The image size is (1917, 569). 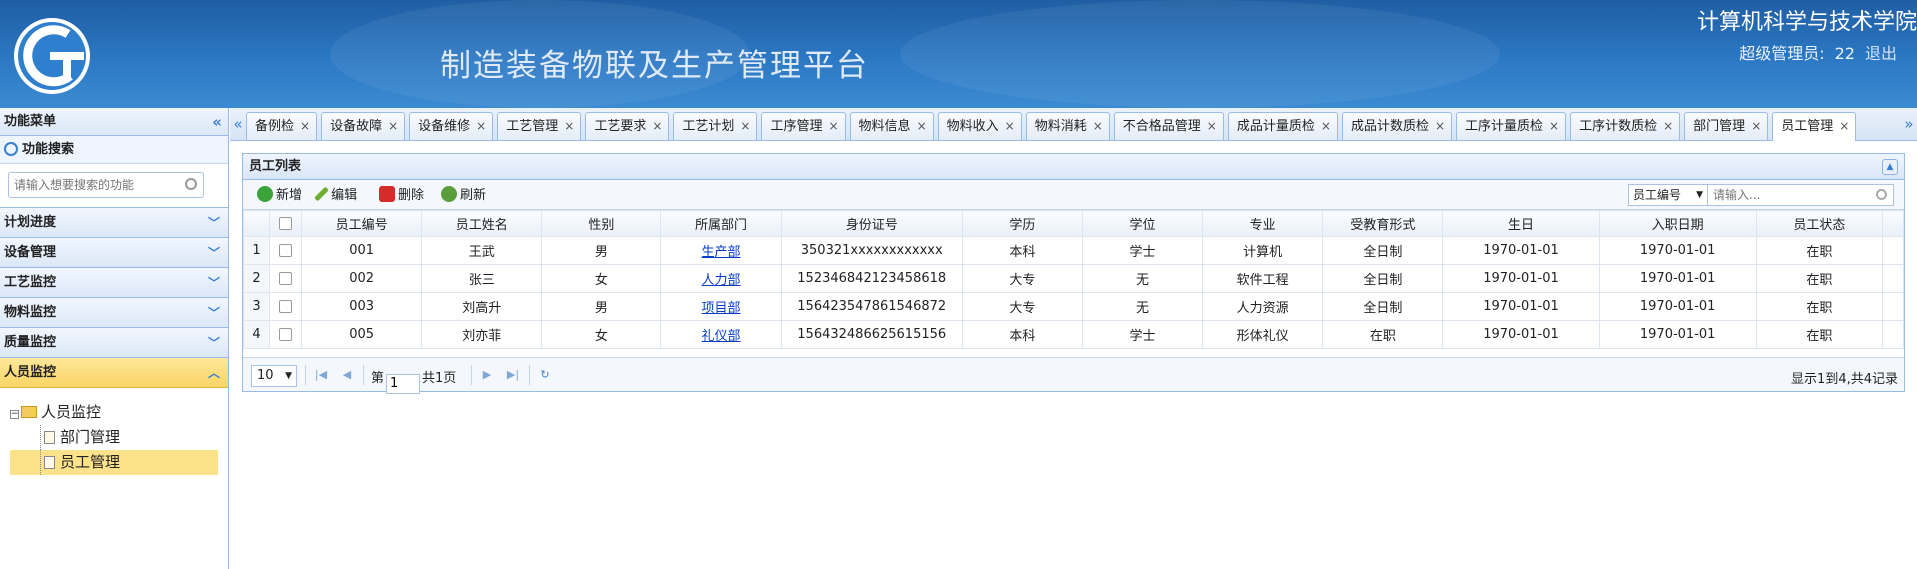 What do you see at coordinates (347, 375) in the screenshot?
I see `prev-page-icon: ◀` at bounding box center [347, 375].